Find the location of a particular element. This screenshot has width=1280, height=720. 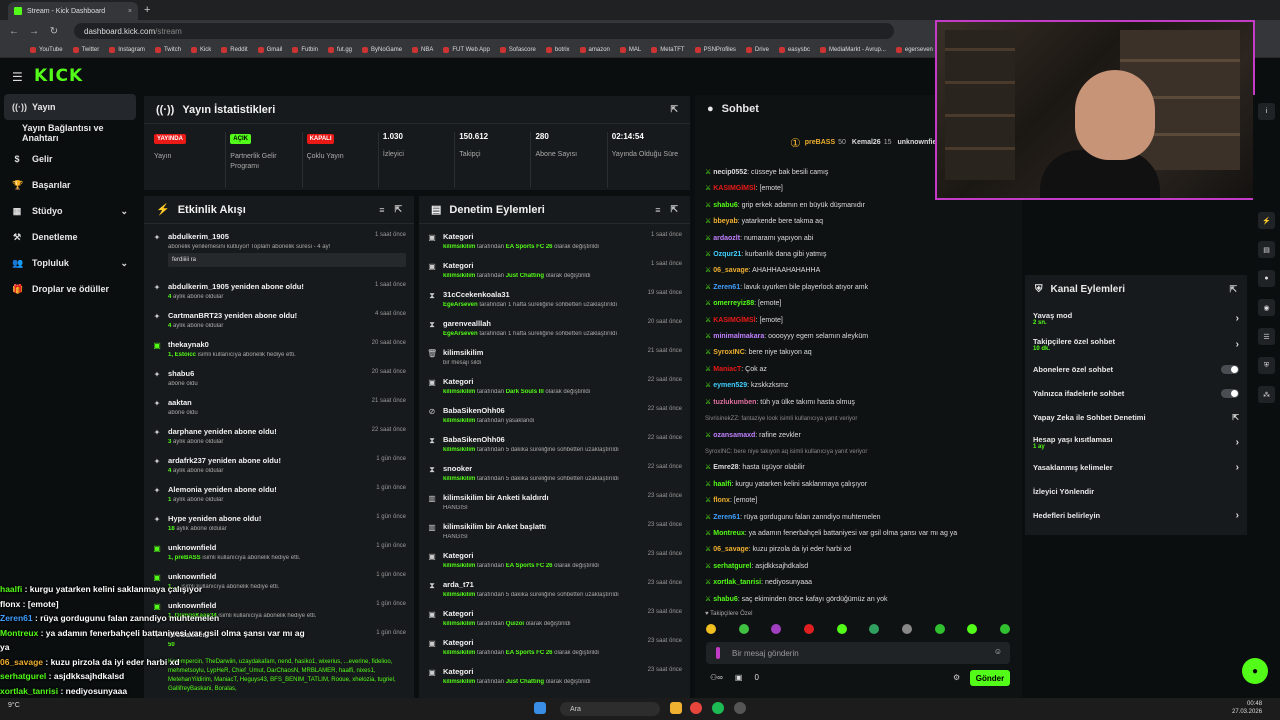

bookmark-item: amazon is located at coordinates (594, 49).